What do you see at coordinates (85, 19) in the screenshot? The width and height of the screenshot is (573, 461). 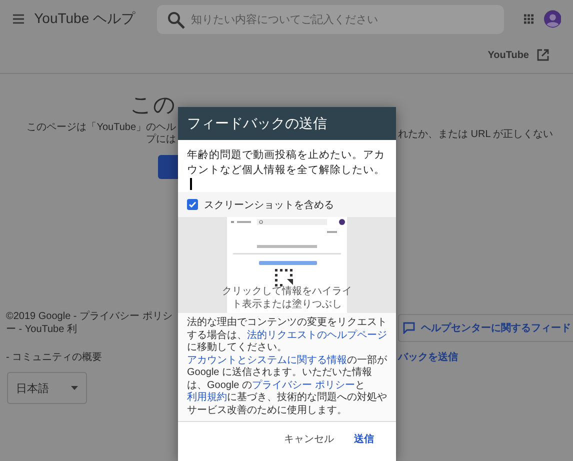 I see `app-title: YouTube ヘルプ` at bounding box center [85, 19].